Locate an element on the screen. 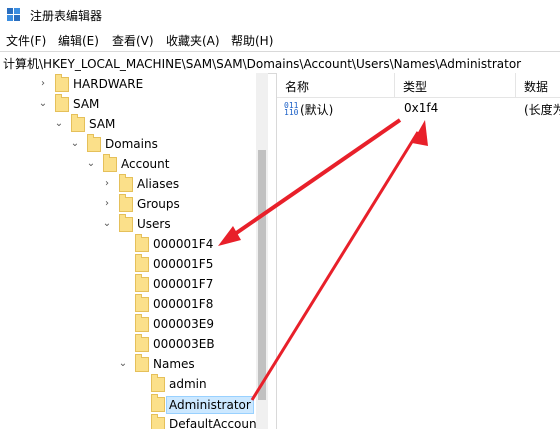 Image resolution: width=560 pixels, height=429 pixels. tree-node-defaultaccount: DefaultAccount is located at coordinates (134, 421).